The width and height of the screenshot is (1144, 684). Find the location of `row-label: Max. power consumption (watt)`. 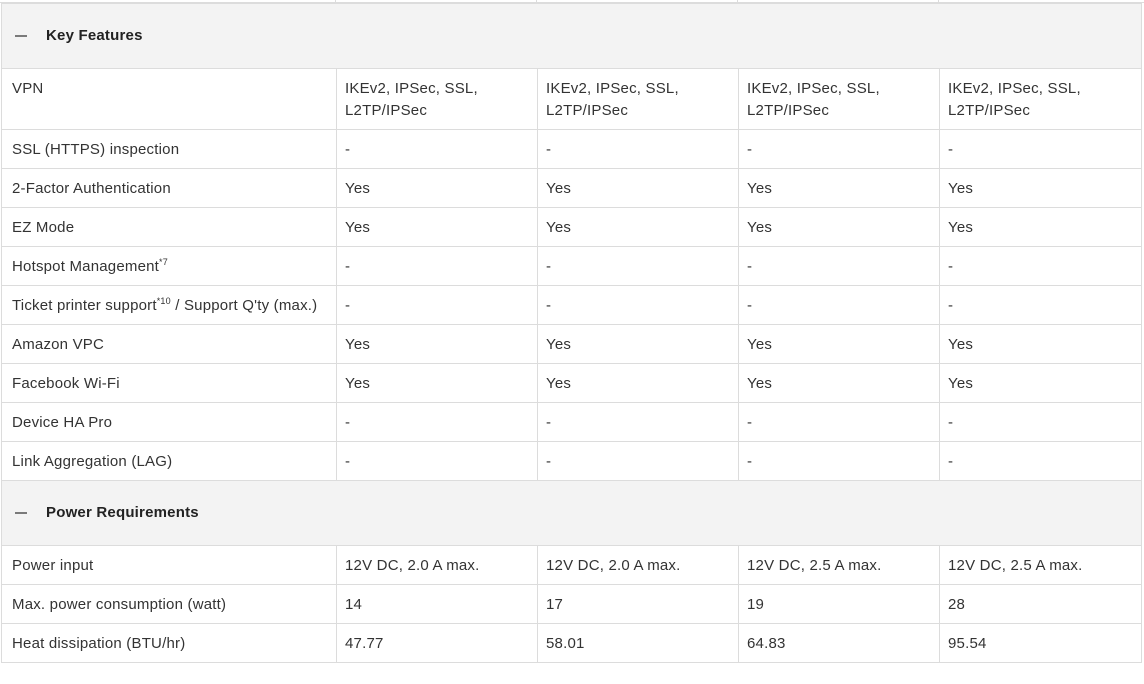

row-label: Max. power consumption (watt) is located at coordinates (169, 604).